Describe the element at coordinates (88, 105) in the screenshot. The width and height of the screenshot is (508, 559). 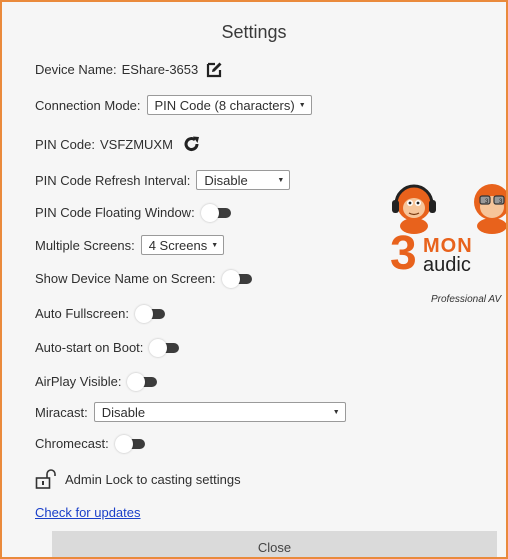
I see `connection-mode-label: Connection Mode:` at that location.